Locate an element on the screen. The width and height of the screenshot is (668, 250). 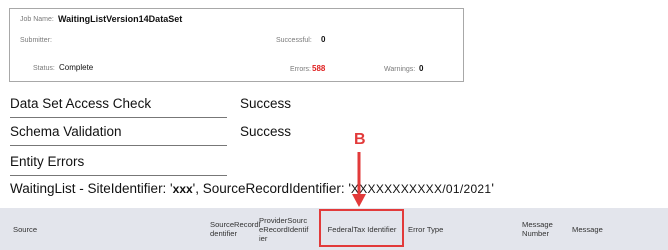
job-name-label: Job Name: is located at coordinates (37, 19).